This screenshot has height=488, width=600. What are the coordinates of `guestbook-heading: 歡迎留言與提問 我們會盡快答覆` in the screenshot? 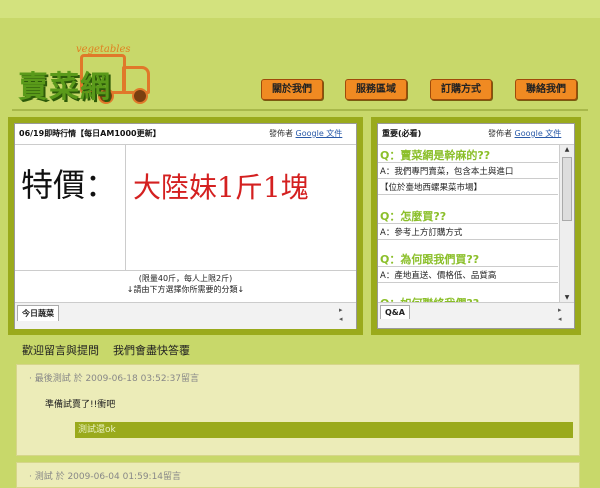 It's located at (106, 350).